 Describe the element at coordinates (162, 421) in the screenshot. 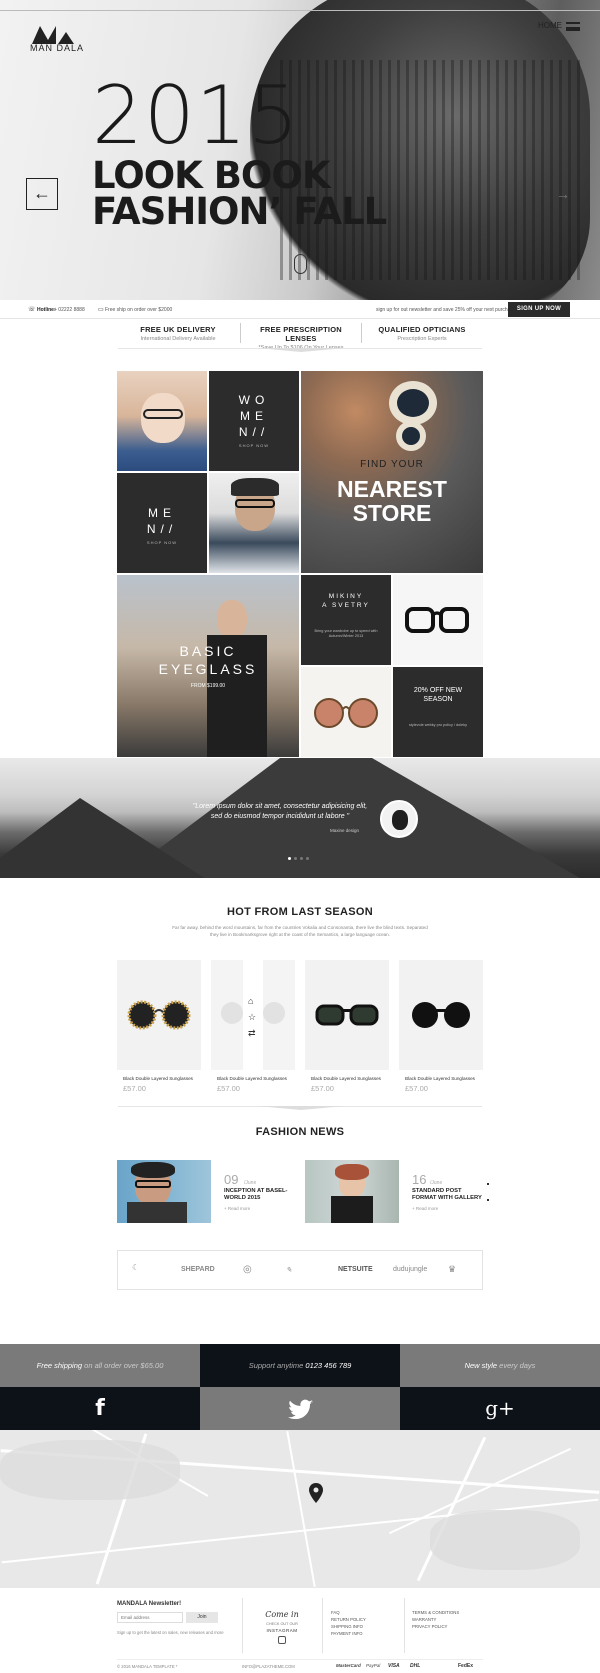

I see `women-photo` at that location.